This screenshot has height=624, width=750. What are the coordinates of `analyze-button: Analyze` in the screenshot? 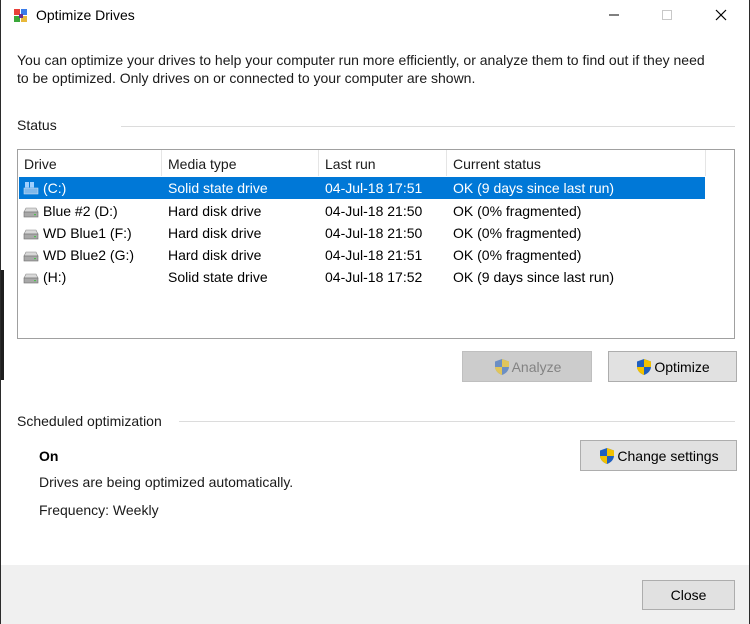 It's located at (527, 366).